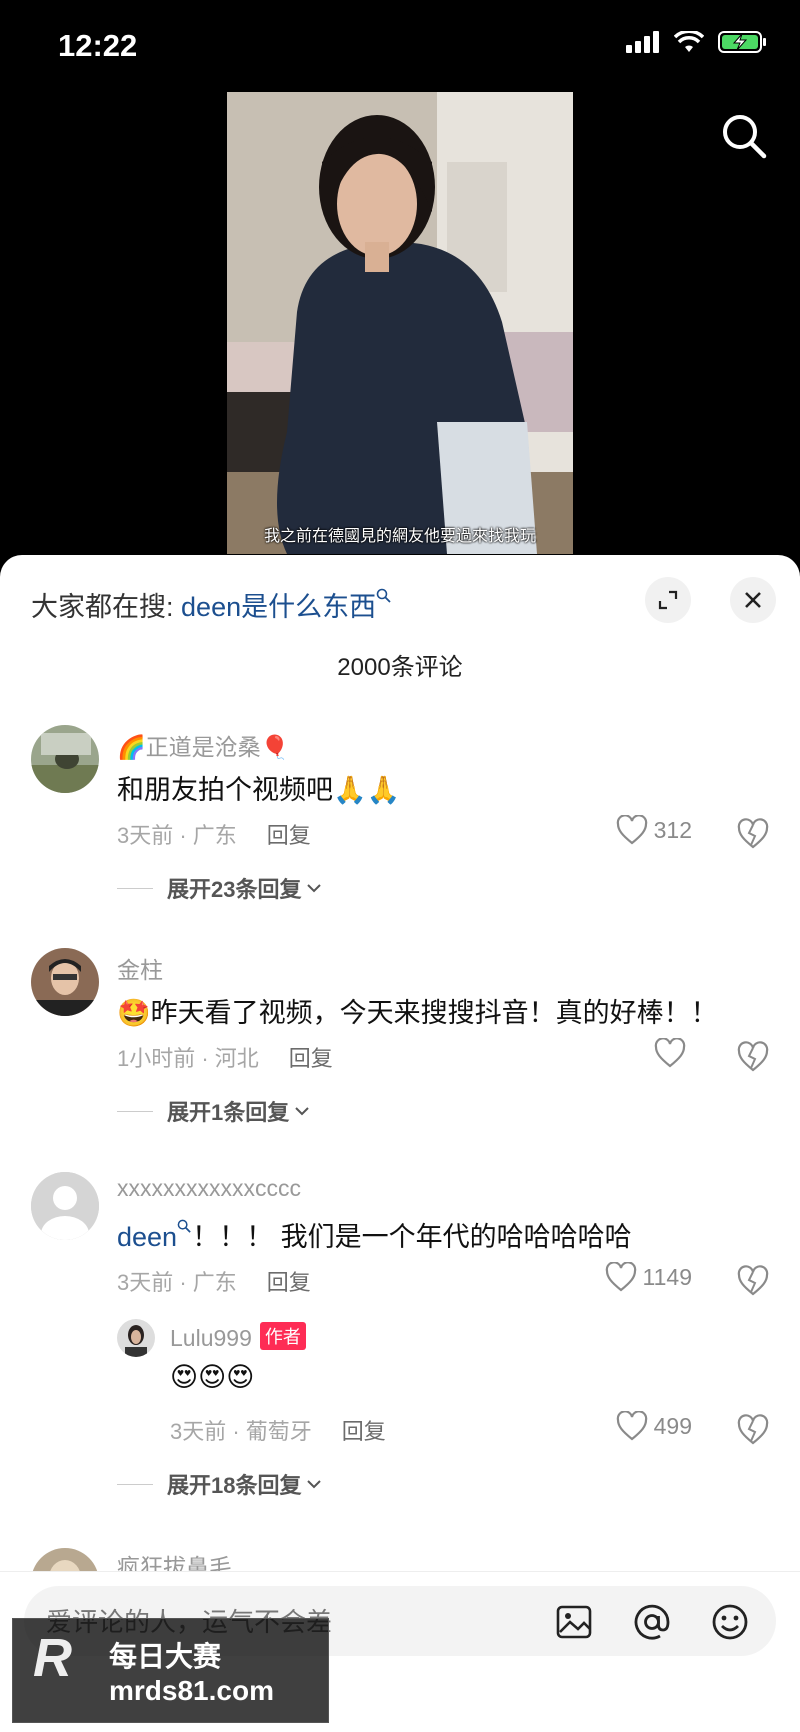 Image resolution: width=800 pixels, height=1732 pixels. I want to click on search-prefix: 大家都在搜:, so click(102, 607).